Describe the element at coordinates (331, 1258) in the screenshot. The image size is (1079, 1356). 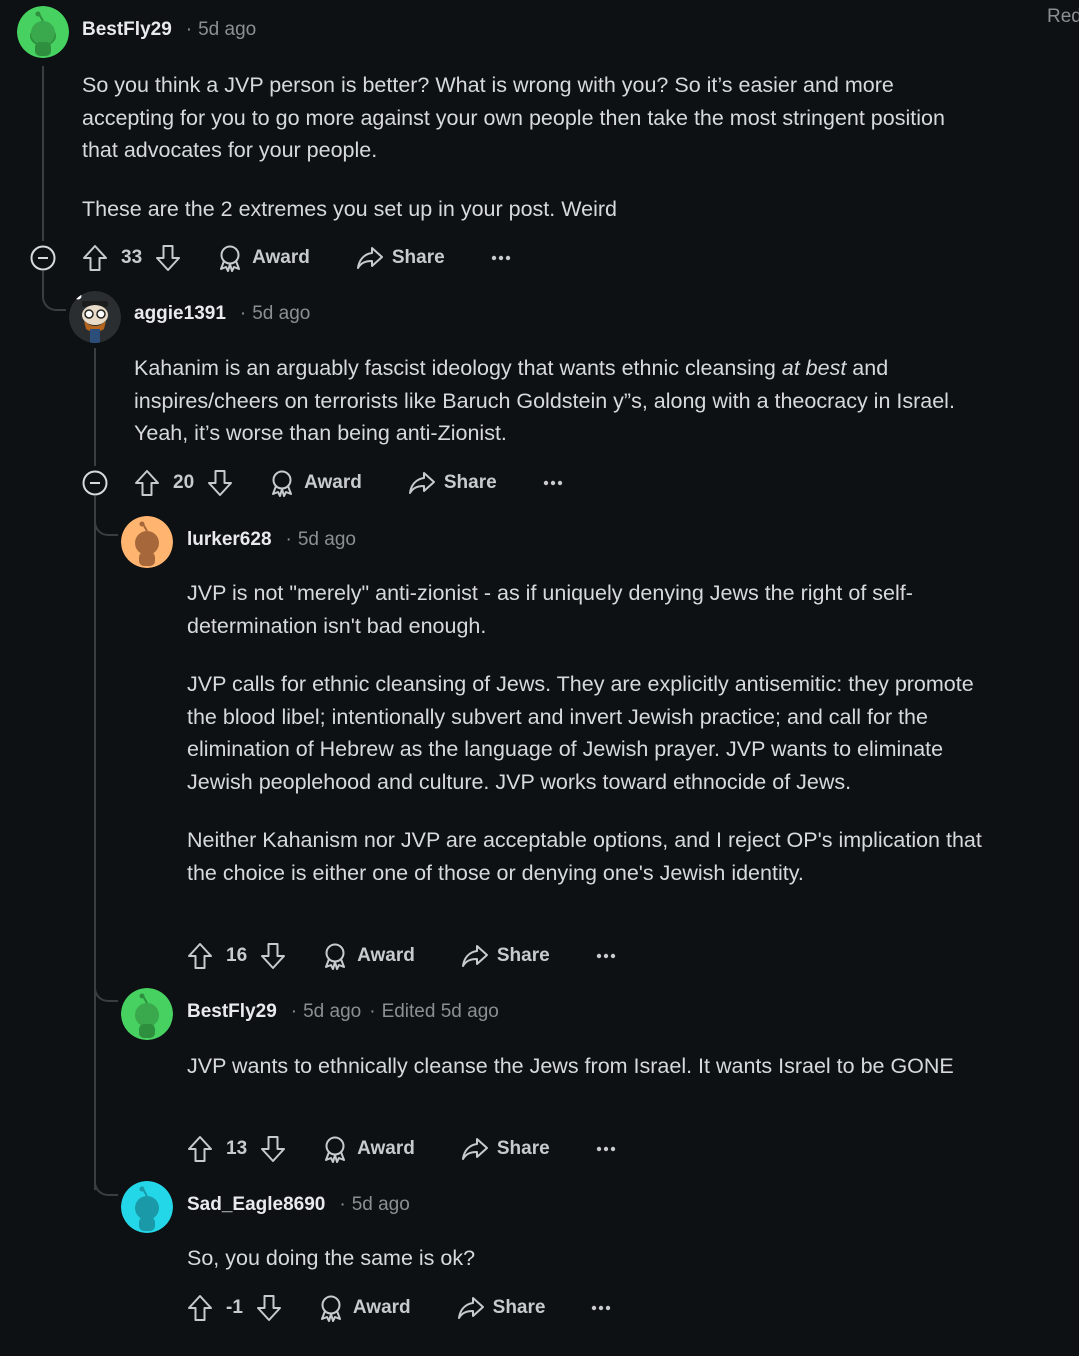
I see `comment-paragraph: So, you doing the same is ok?` at that location.